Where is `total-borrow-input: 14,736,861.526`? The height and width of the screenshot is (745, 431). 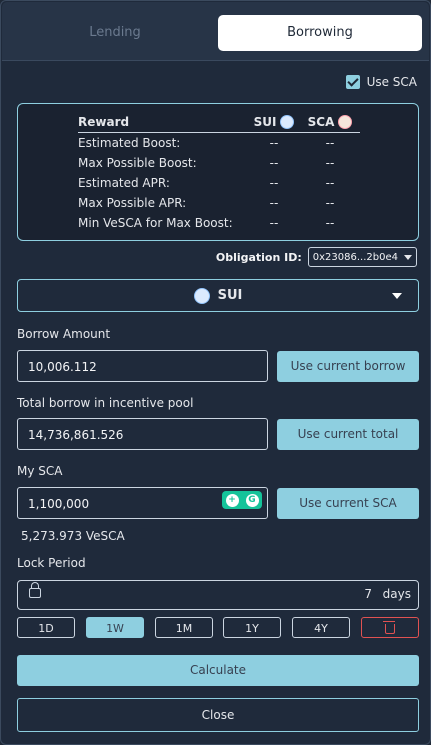
total-borrow-input: 14,736,861.526 is located at coordinates (142, 434).